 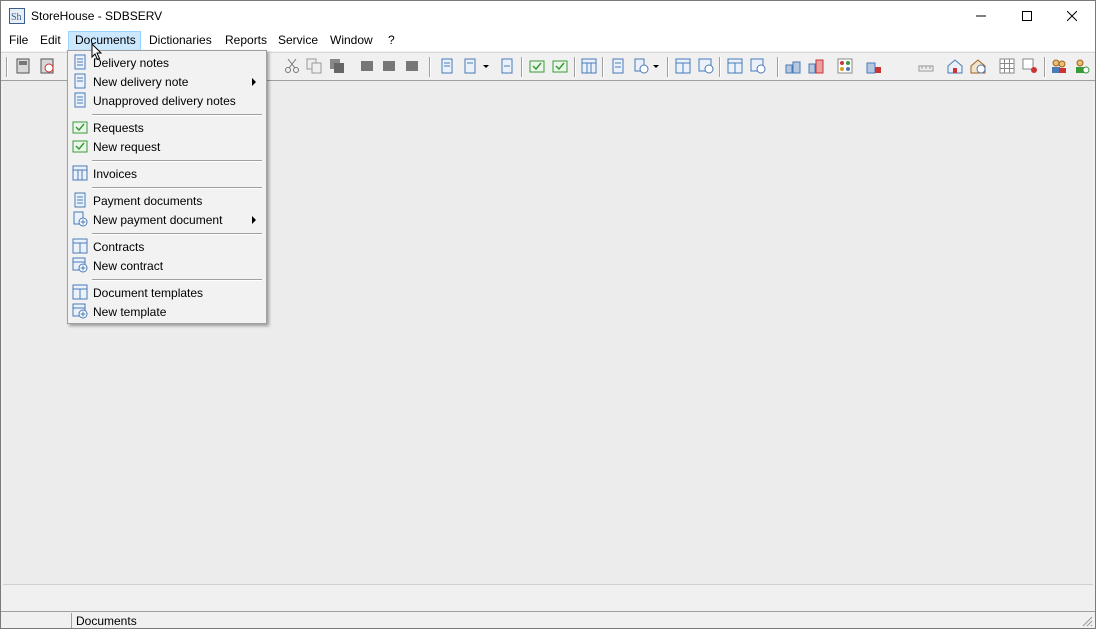 I want to click on paste-icon, so click(x=337, y=66).